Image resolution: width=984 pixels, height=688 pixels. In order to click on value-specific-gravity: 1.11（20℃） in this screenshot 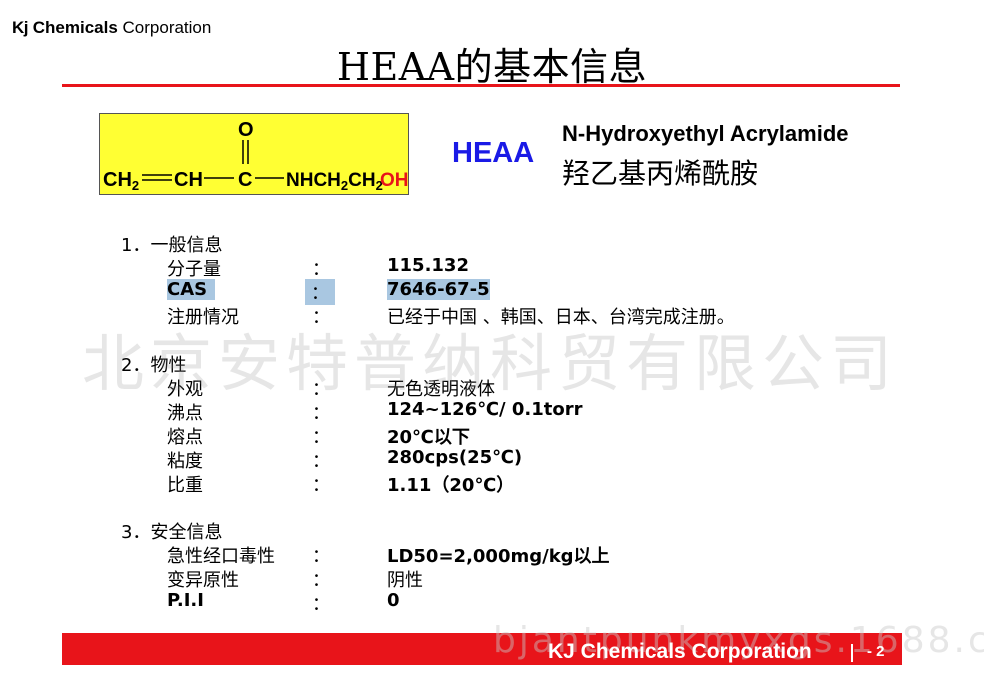, I will do `click(451, 485)`.